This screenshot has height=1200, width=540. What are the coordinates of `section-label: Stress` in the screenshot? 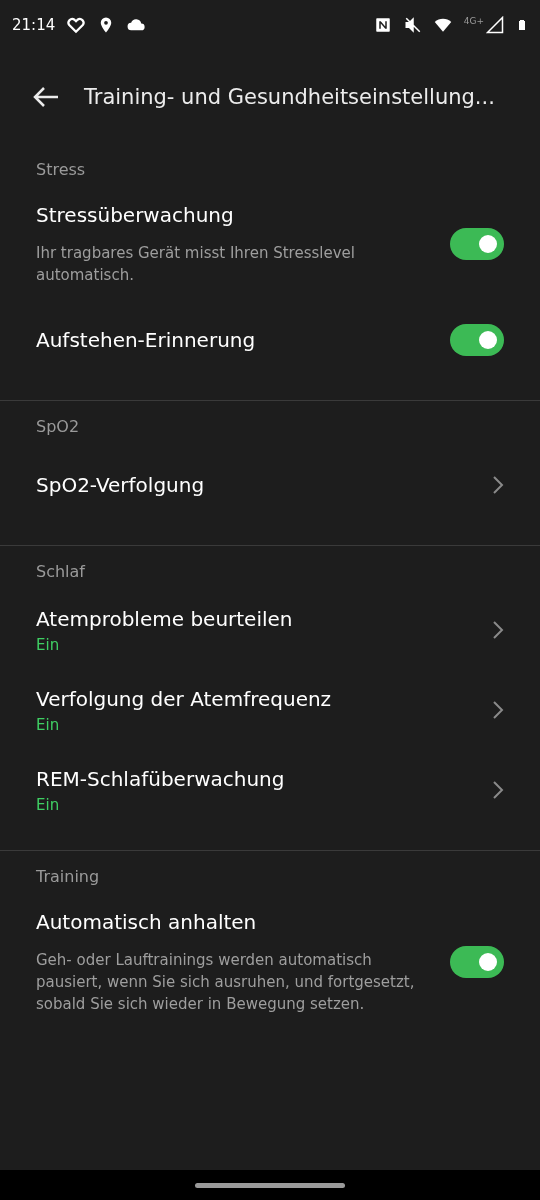 It's located at (61, 170).